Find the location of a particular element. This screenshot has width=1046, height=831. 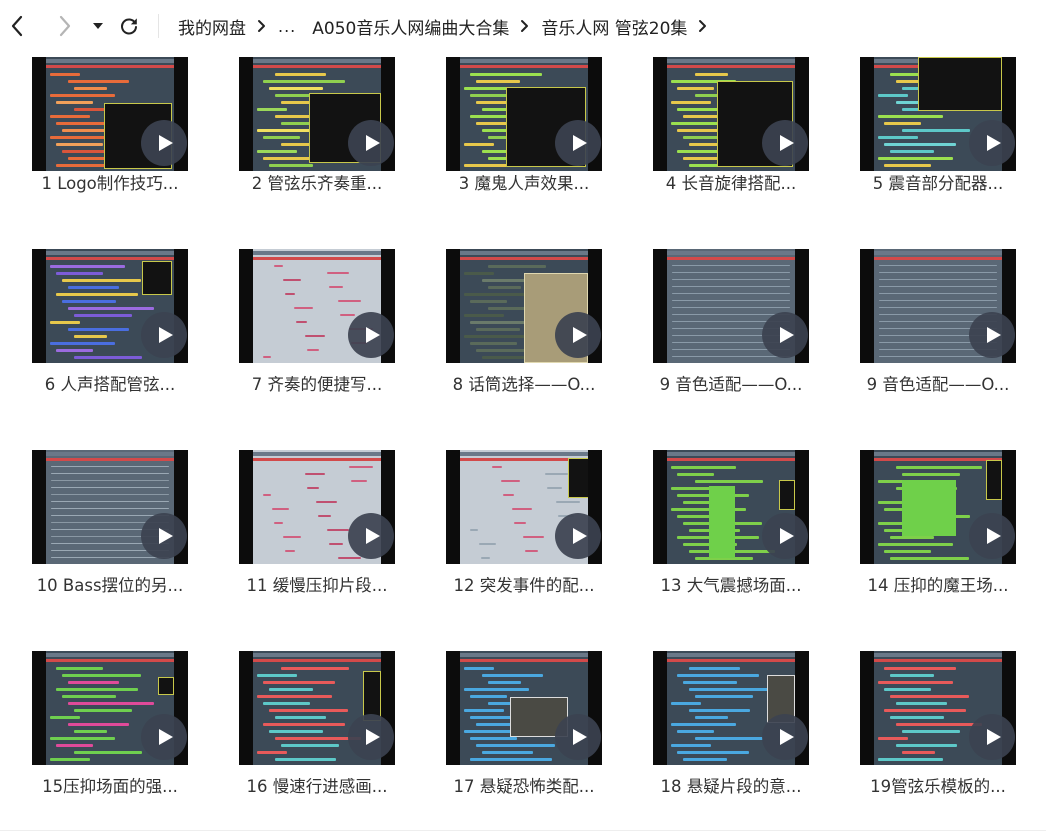

breadcrumb-item-current: 音乐人网 管弦20集 is located at coordinates (614, 26).